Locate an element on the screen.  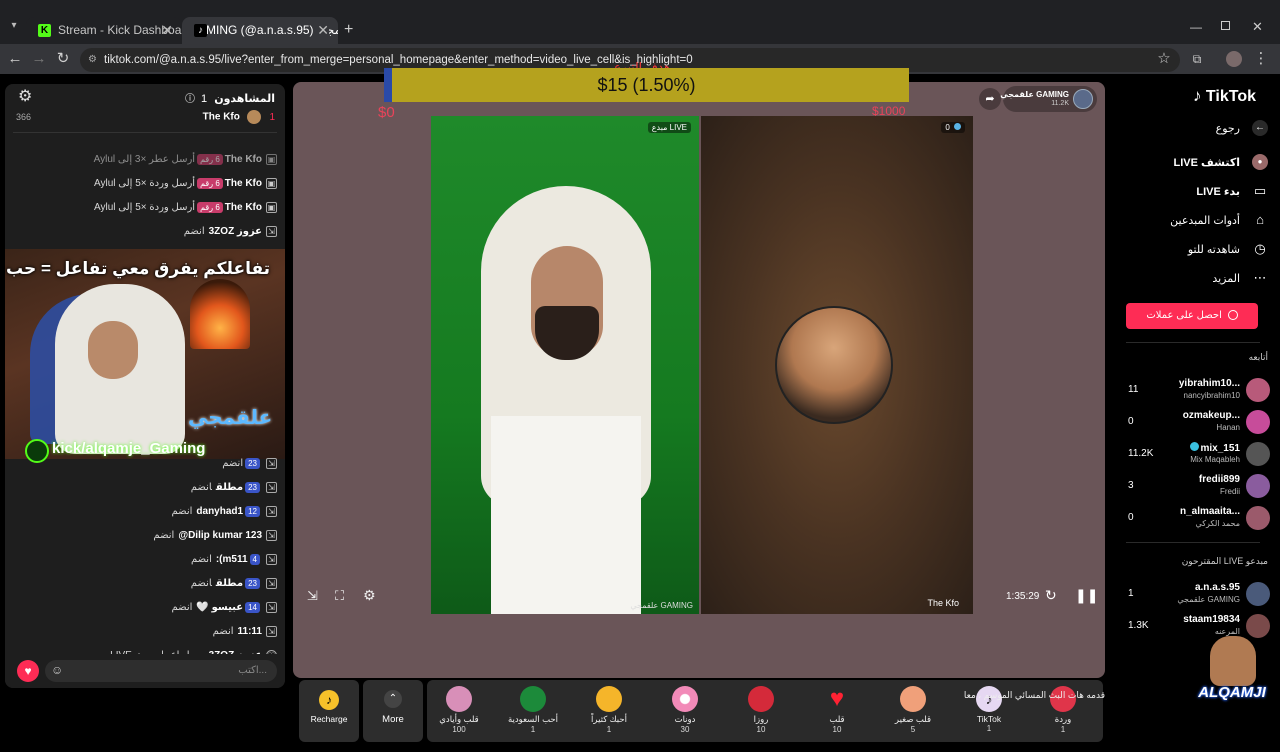
menu-more: ⋯ المزيد is located at coordinates (1240, 277).